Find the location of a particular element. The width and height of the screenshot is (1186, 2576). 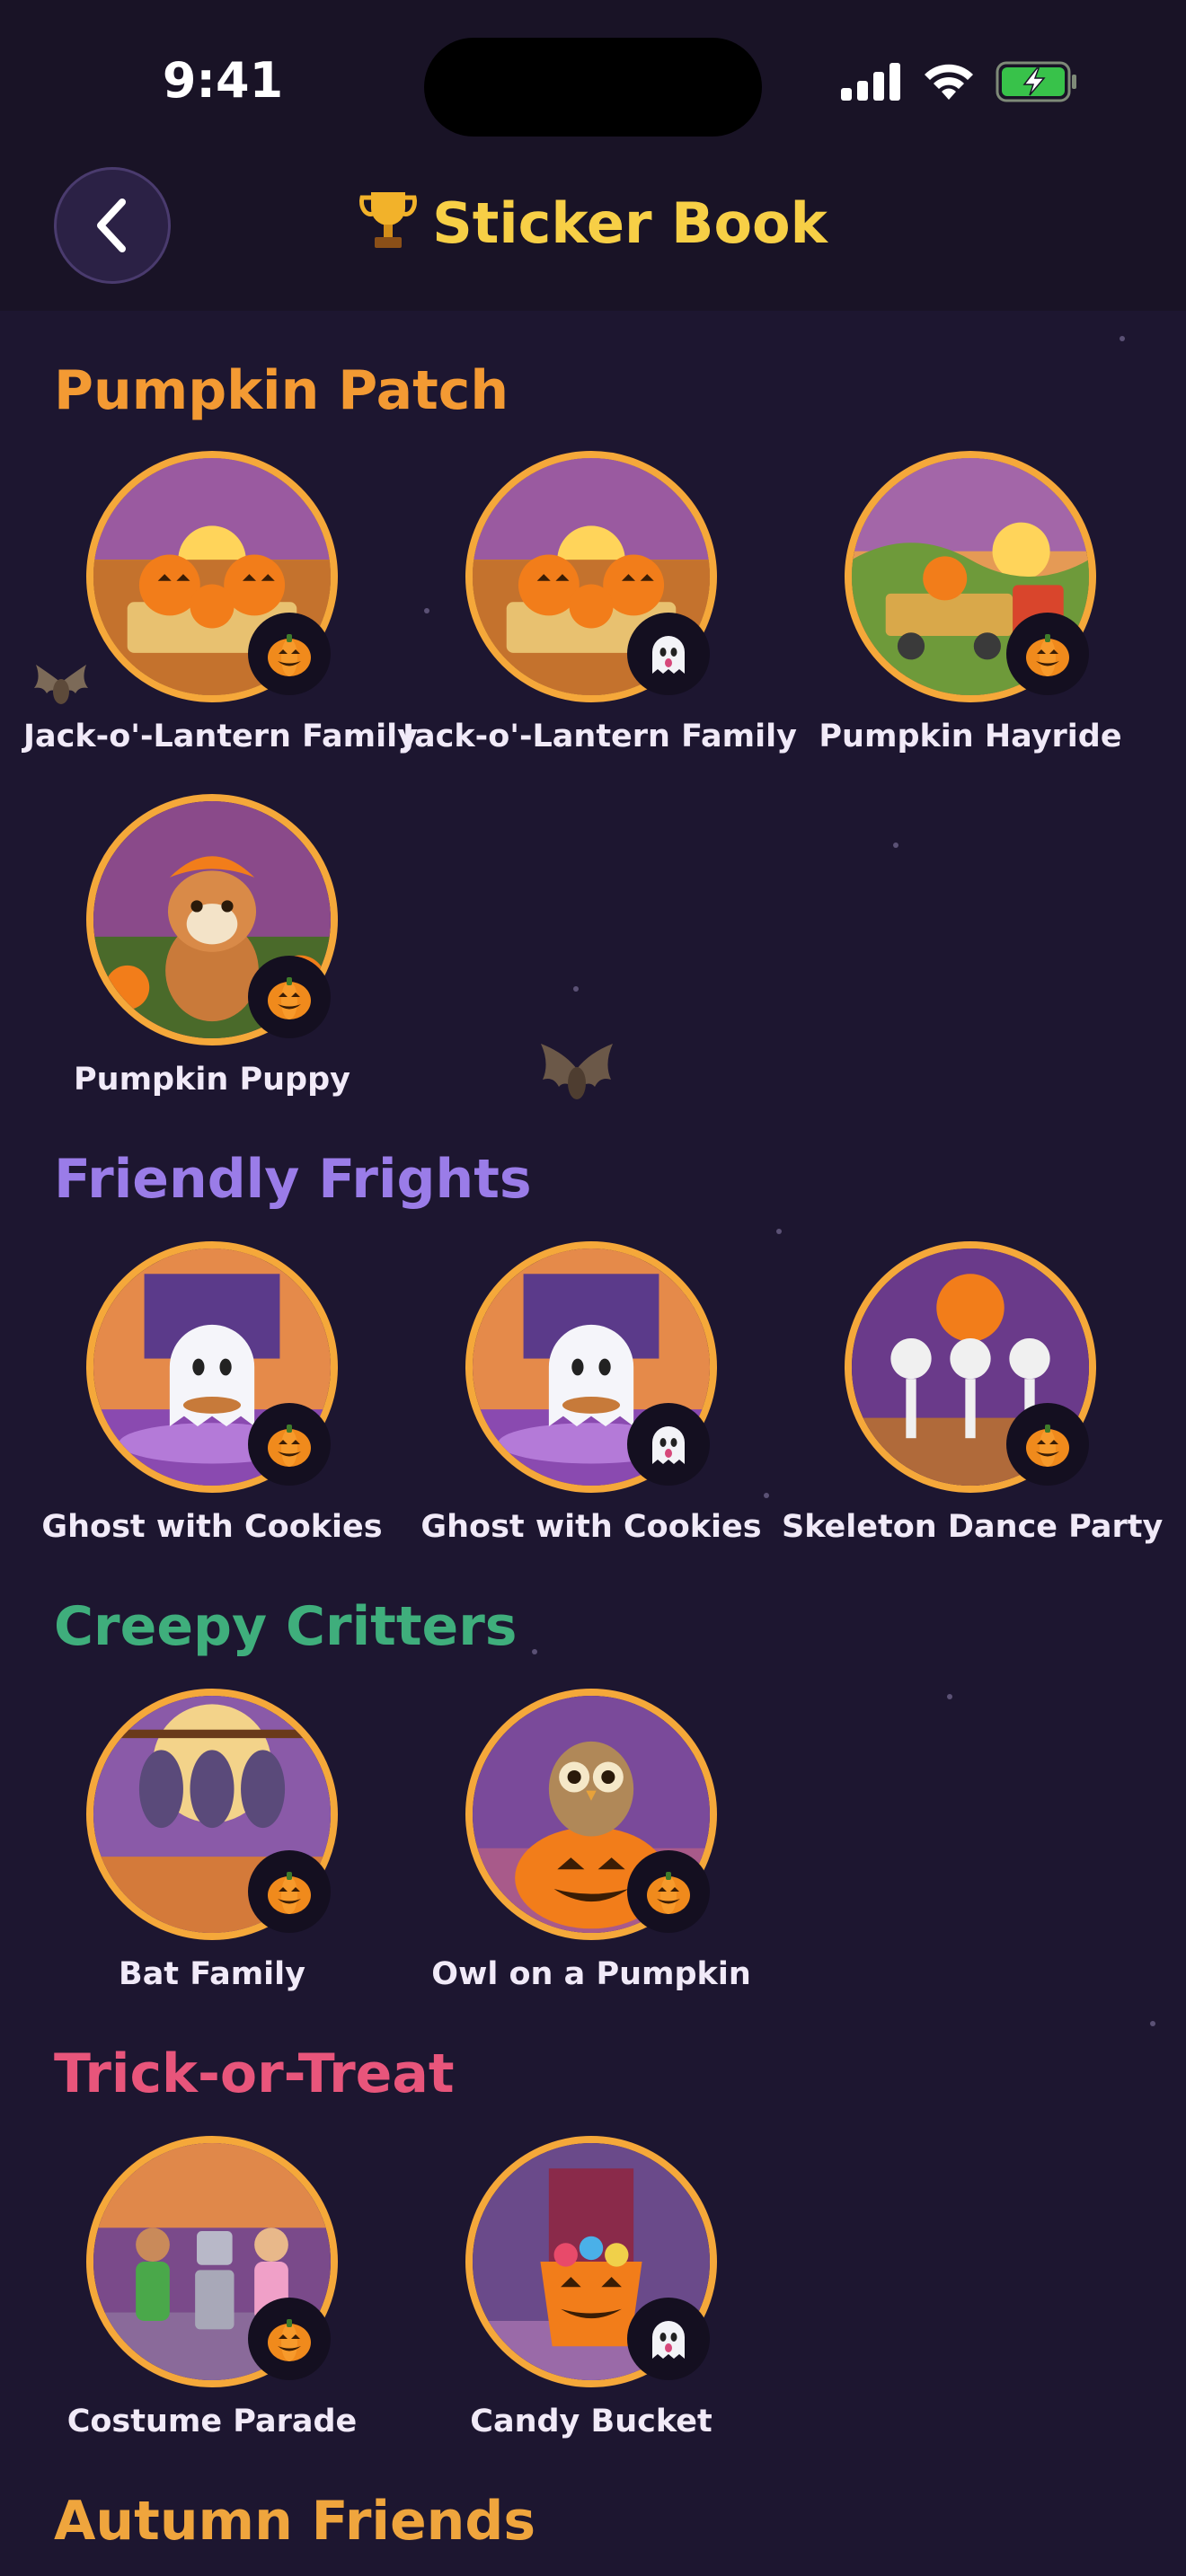

page-title: Sticker Book is located at coordinates (593, 222).